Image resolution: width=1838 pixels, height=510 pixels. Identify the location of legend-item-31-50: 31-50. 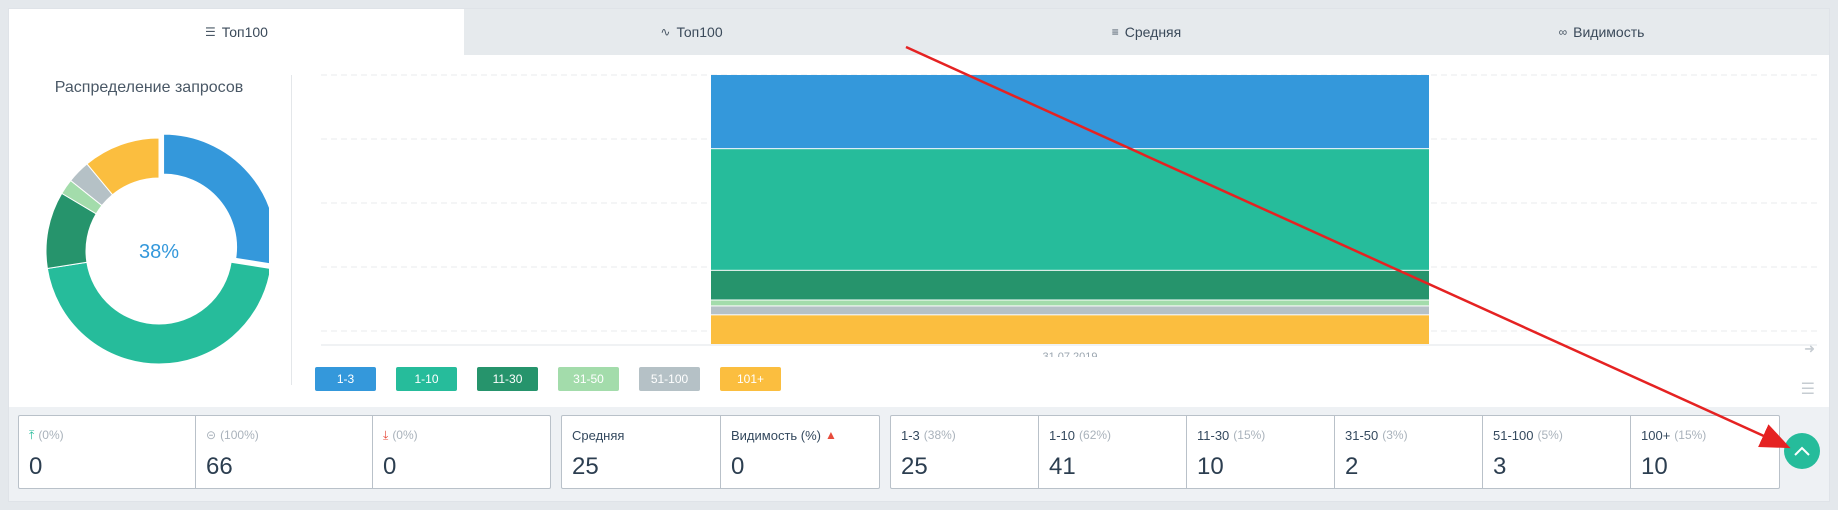
(588, 379).